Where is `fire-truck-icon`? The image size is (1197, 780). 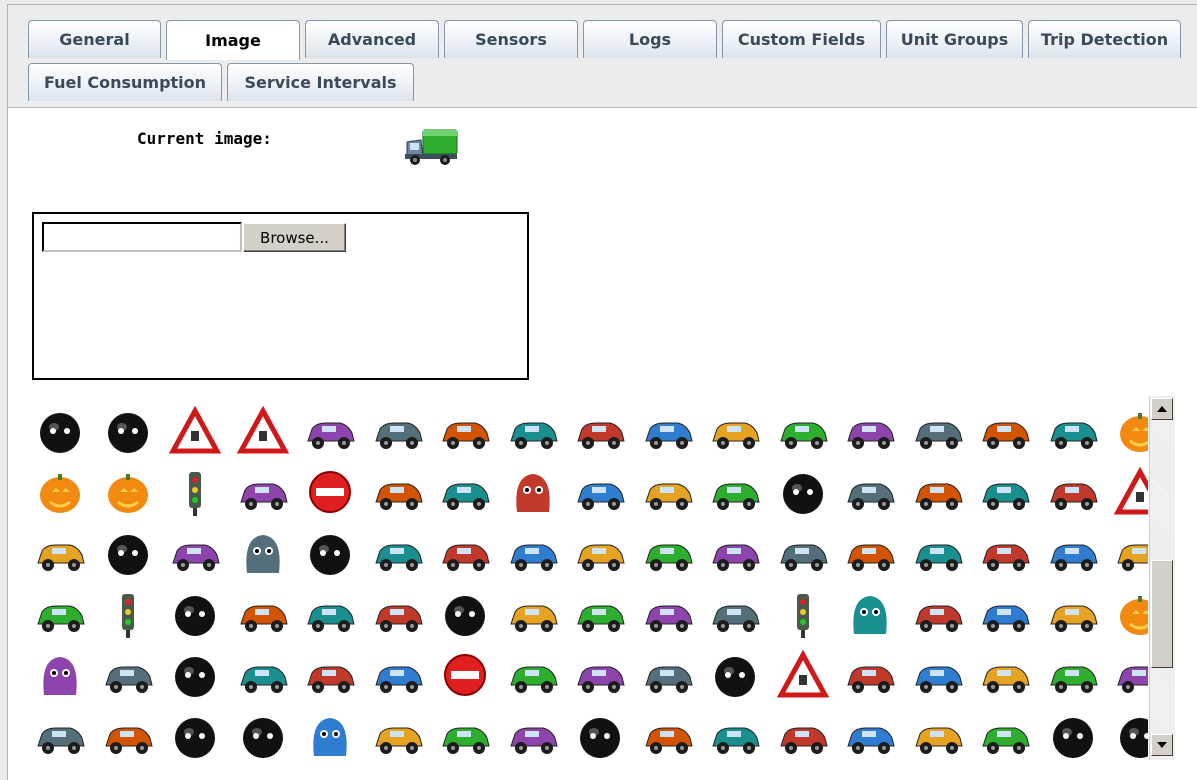 fire-truck-icon is located at coordinates (600, 614).